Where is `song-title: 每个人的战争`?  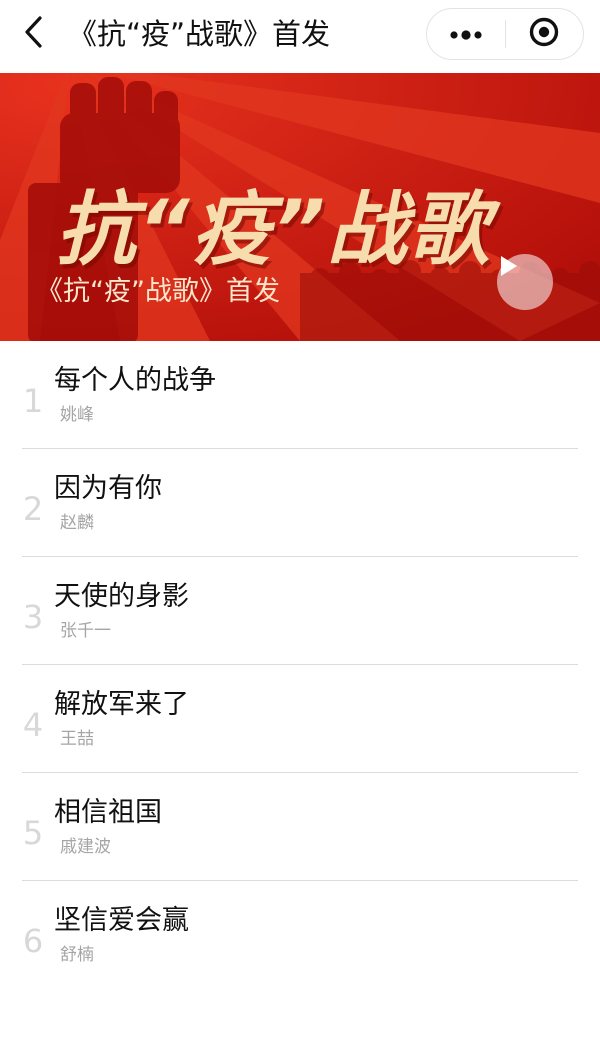
song-title: 每个人的战争 is located at coordinates (135, 380).